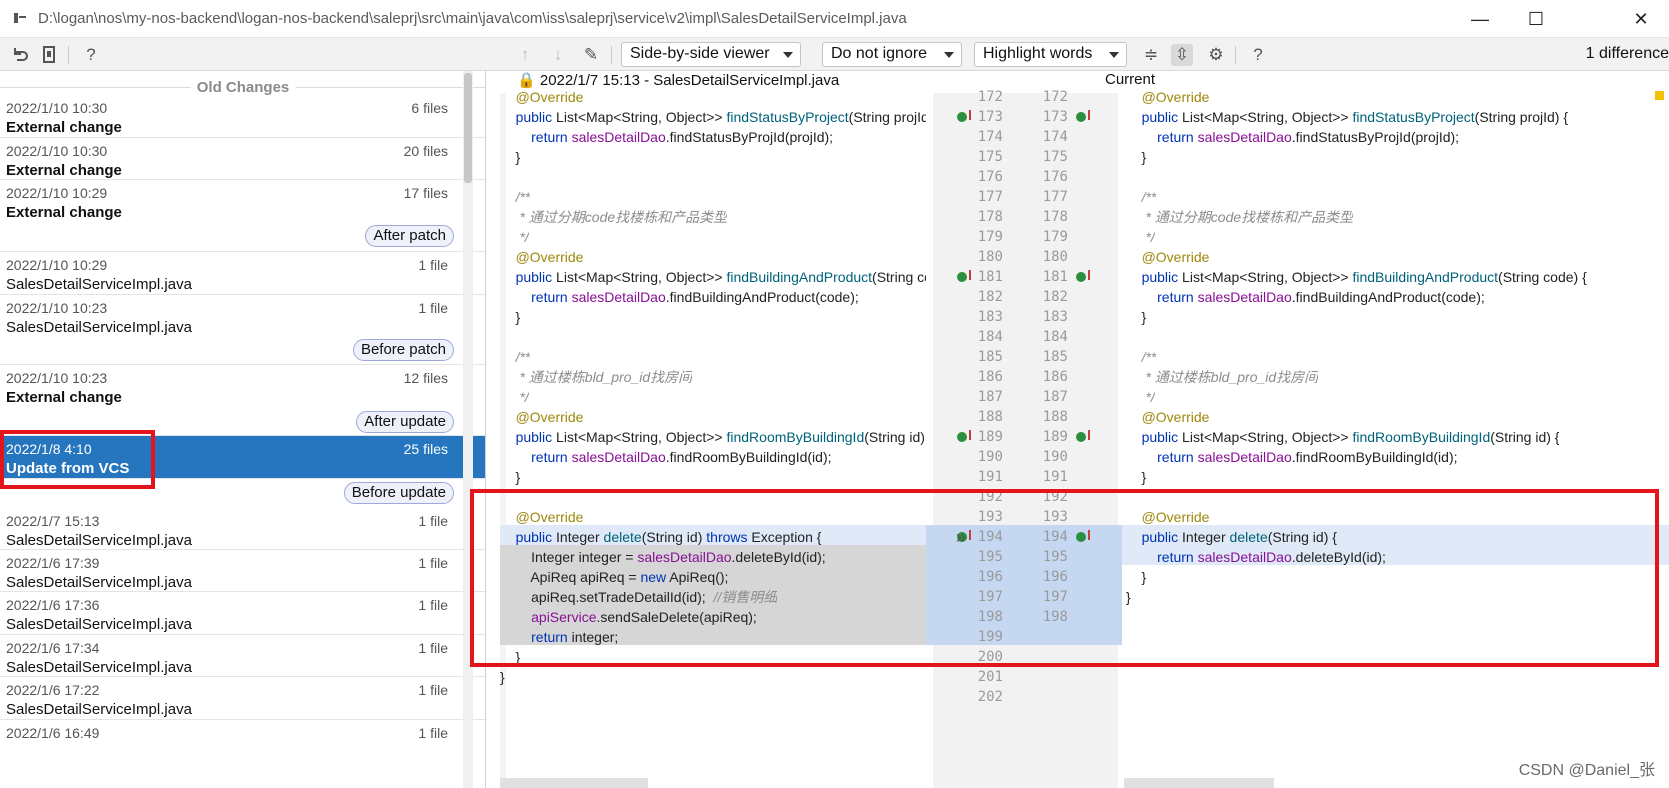 The height and width of the screenshot is (788, 1669). What do you see at coordinates (711, 54) in the screenshot?
I see `viewer-dropdown: Side-by-side viewer` at bounding box center [711, 54].